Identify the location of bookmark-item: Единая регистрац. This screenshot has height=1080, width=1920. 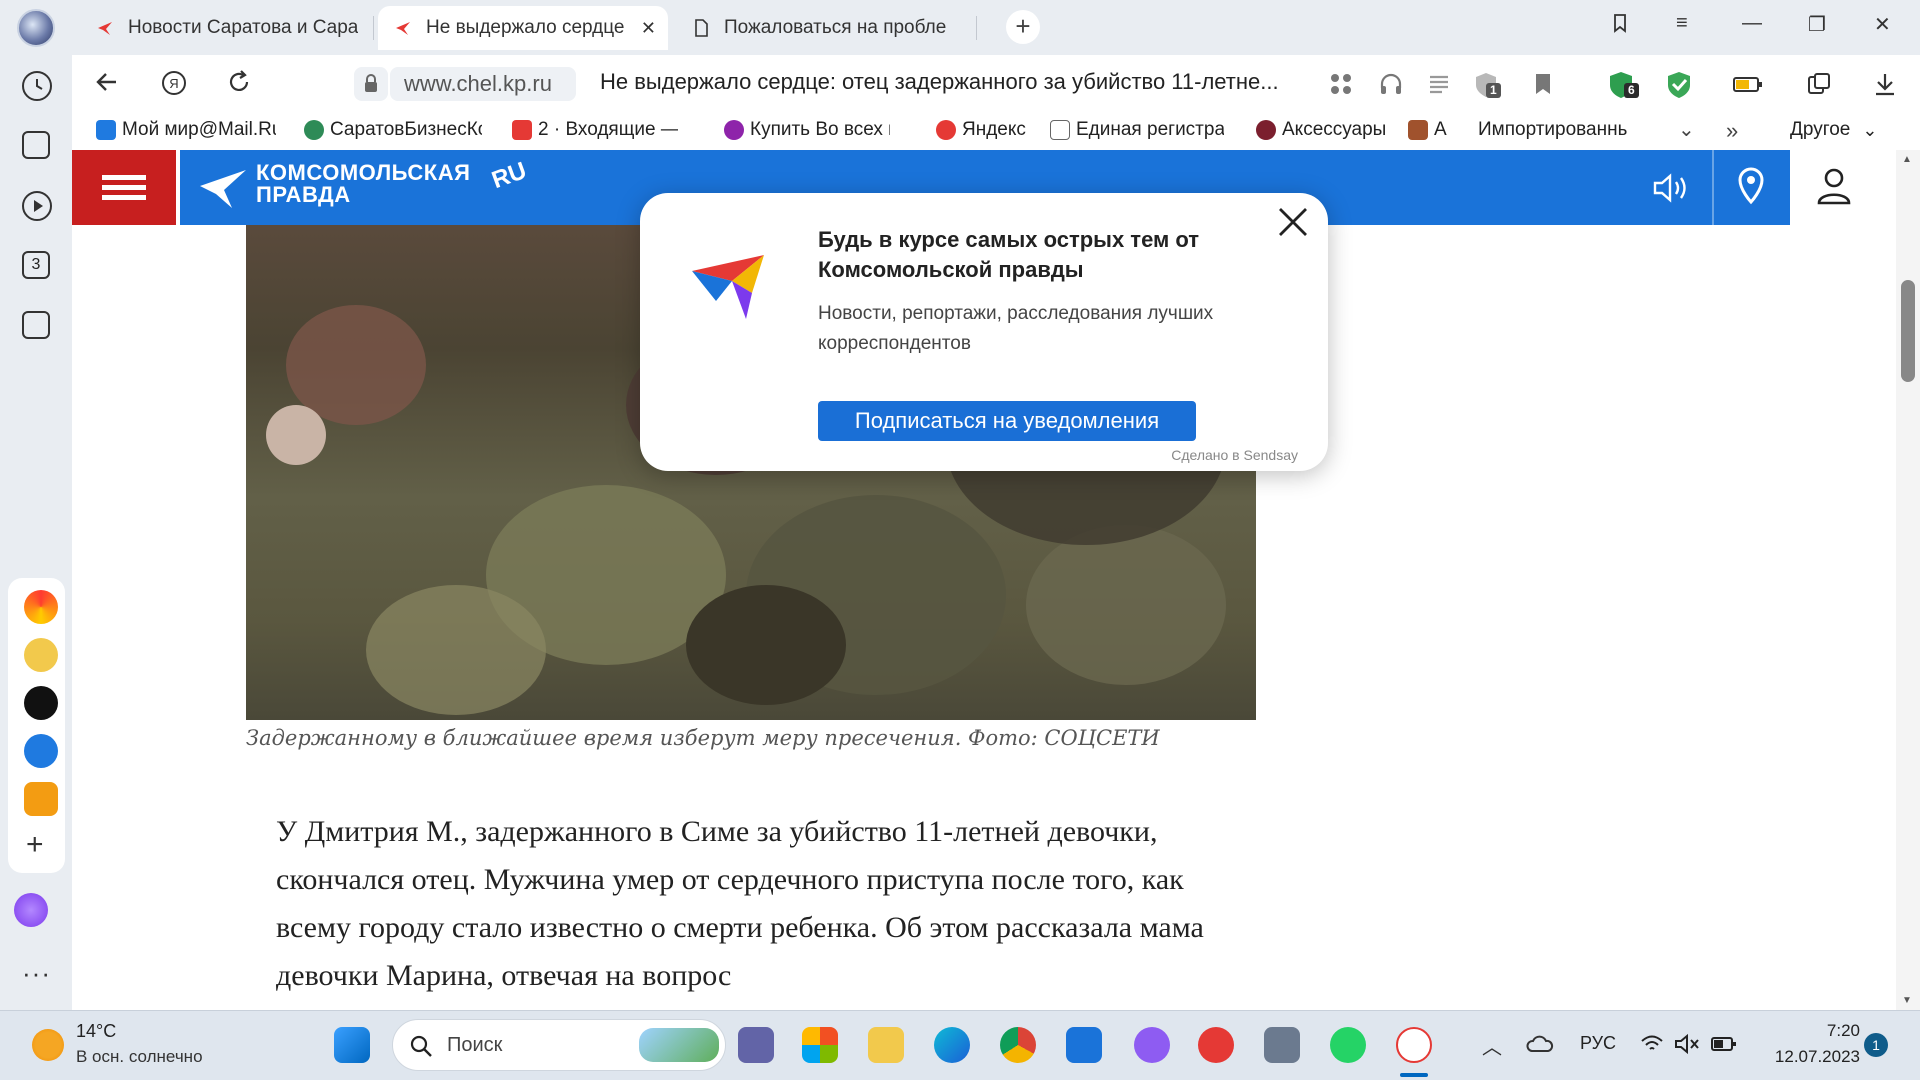
(1137, 130).